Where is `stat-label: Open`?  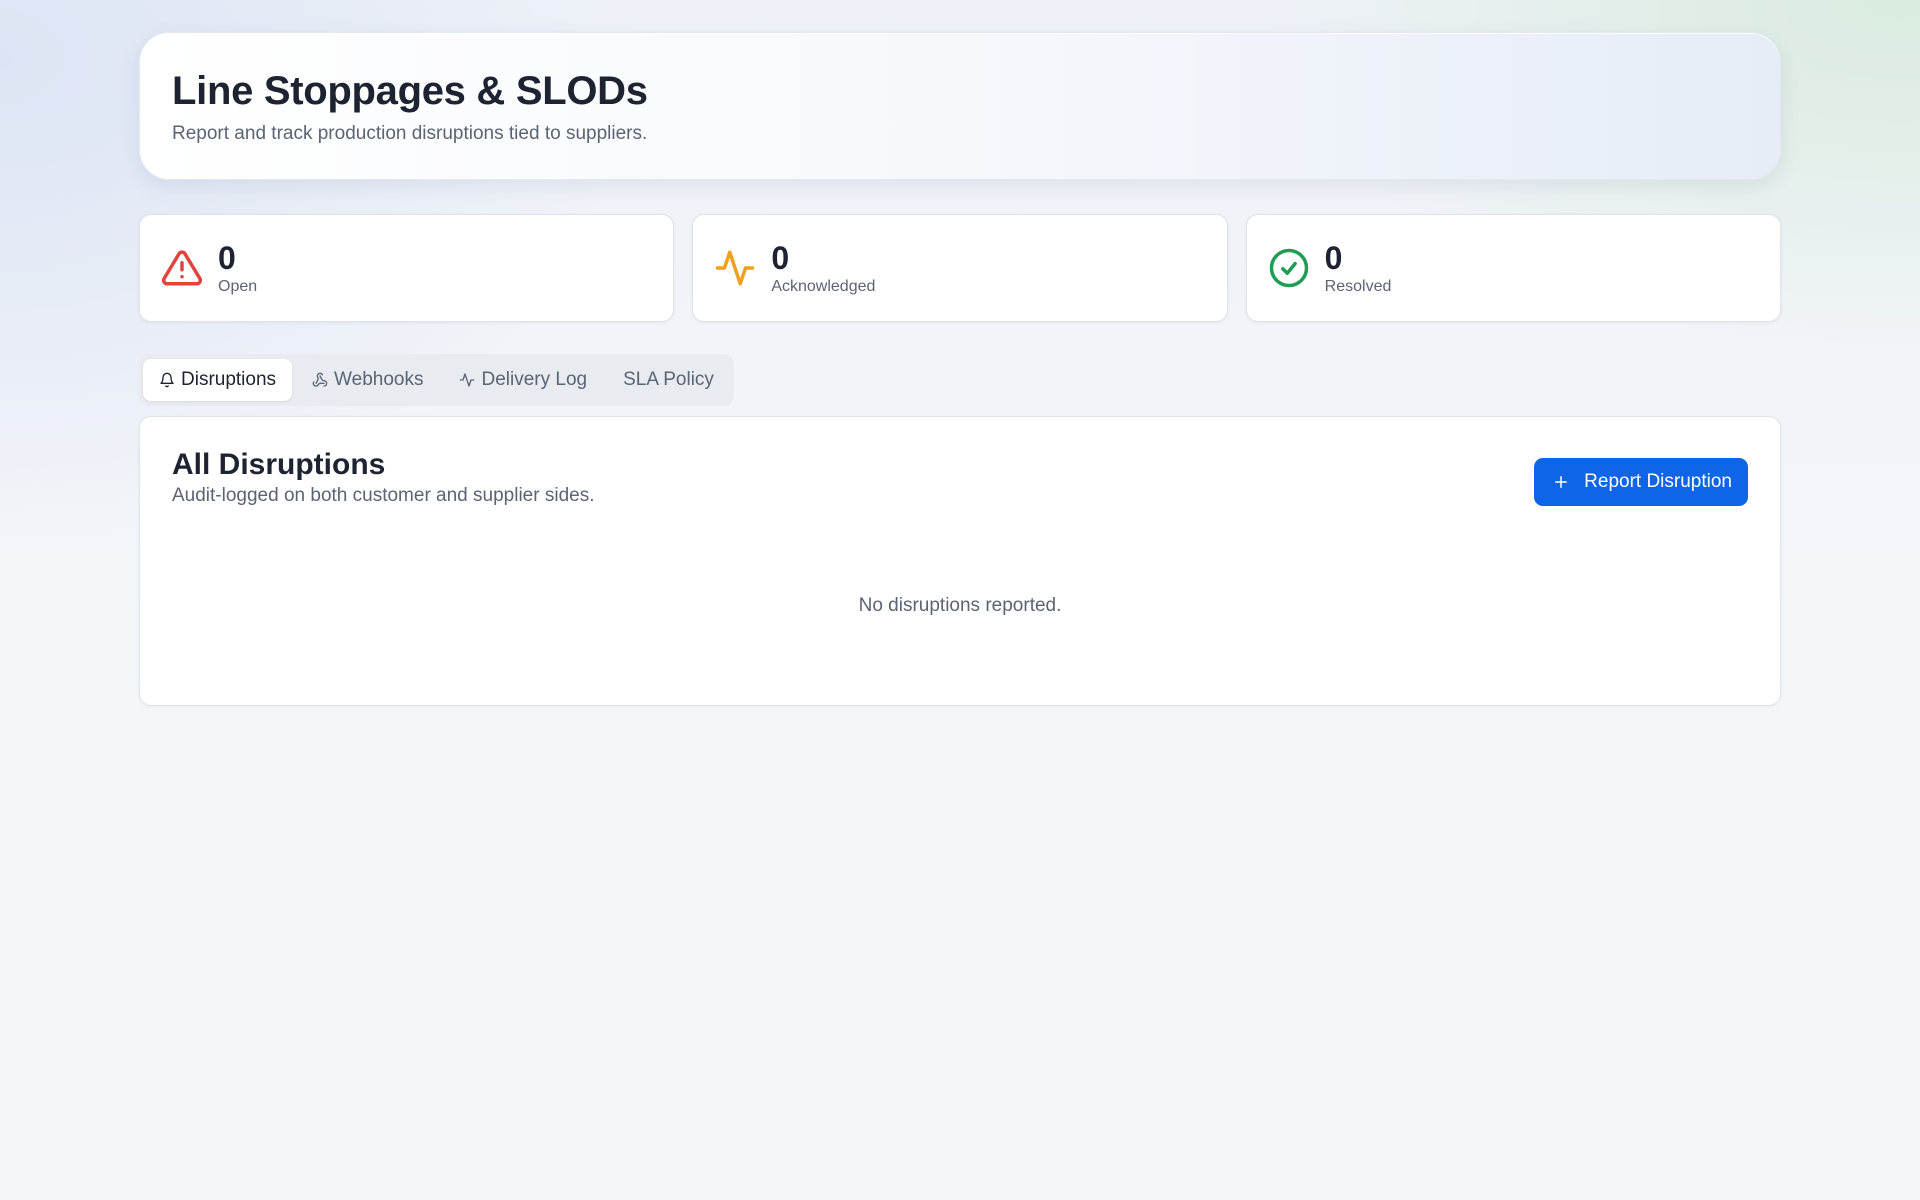
stat-label: Open is located at coordinates (238, 286).